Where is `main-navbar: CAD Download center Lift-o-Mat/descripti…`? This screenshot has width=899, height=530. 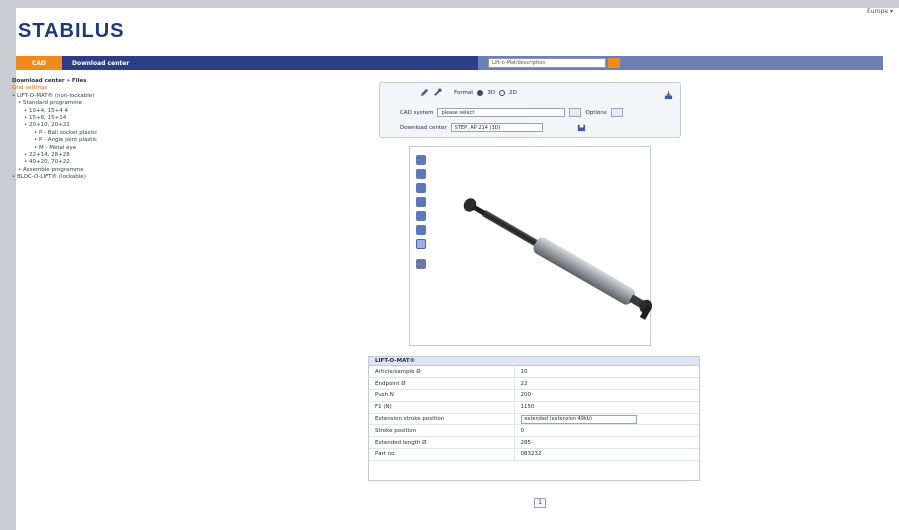 main-navbar: CAD Download center Lift-o-Mat/descripti… is located at coordinates (449, 63).